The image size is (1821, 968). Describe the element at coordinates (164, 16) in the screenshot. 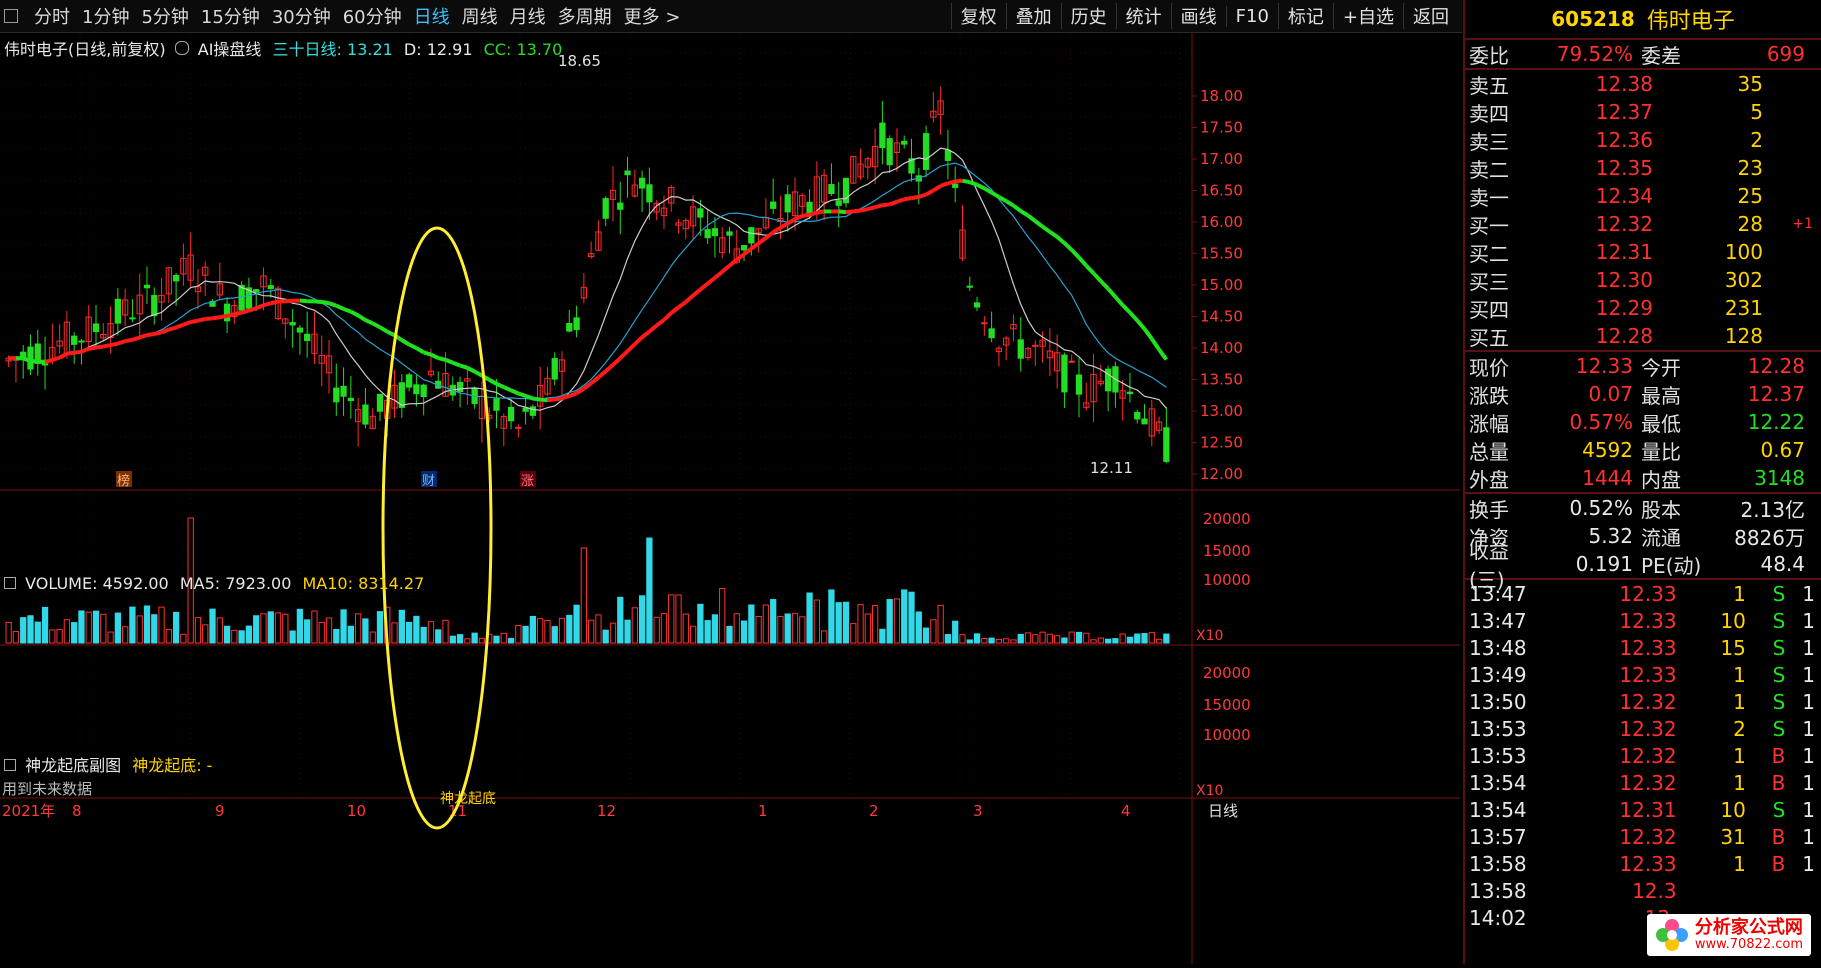

I see `tab-2: 5分钟` at that location.